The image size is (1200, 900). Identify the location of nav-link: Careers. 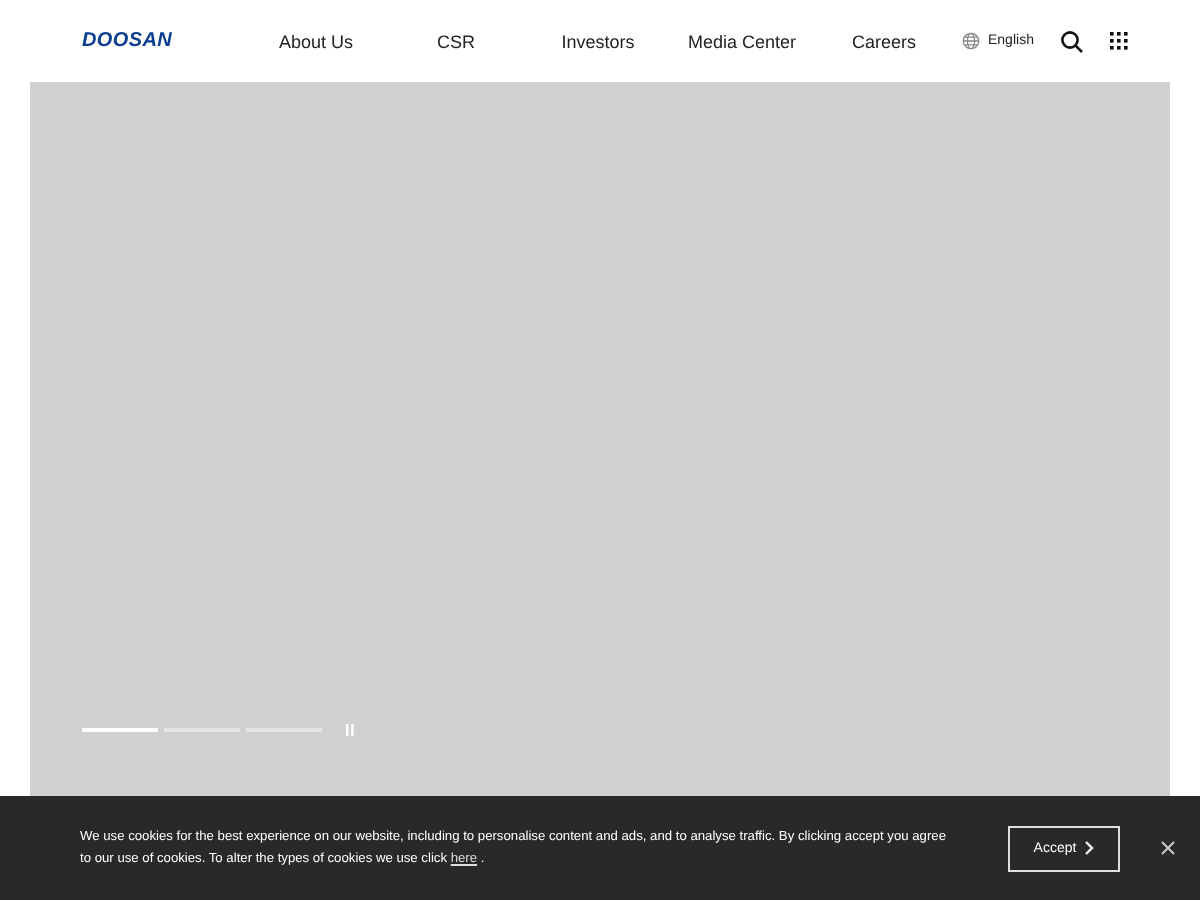
(884, 41).